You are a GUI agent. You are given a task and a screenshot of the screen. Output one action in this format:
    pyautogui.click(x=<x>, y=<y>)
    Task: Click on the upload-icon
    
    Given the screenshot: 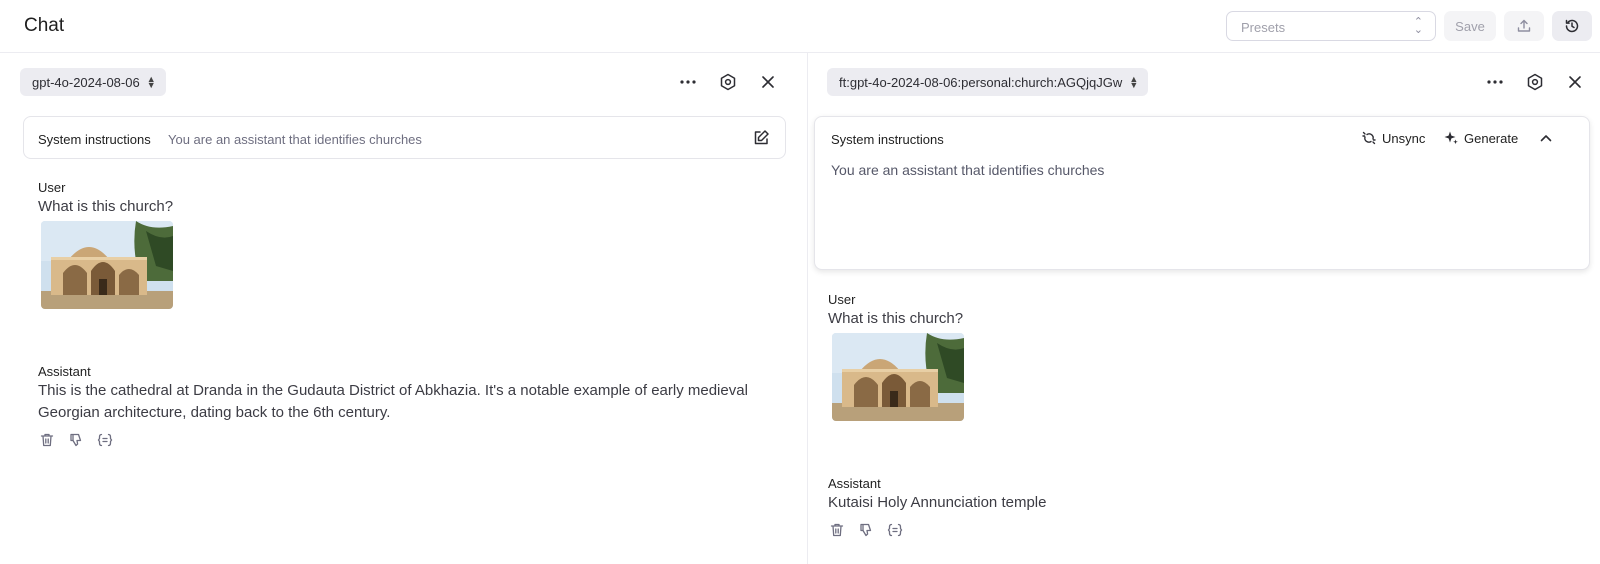 What is the action you would take?
    pyautogui.click(x=1524, y=25)
    